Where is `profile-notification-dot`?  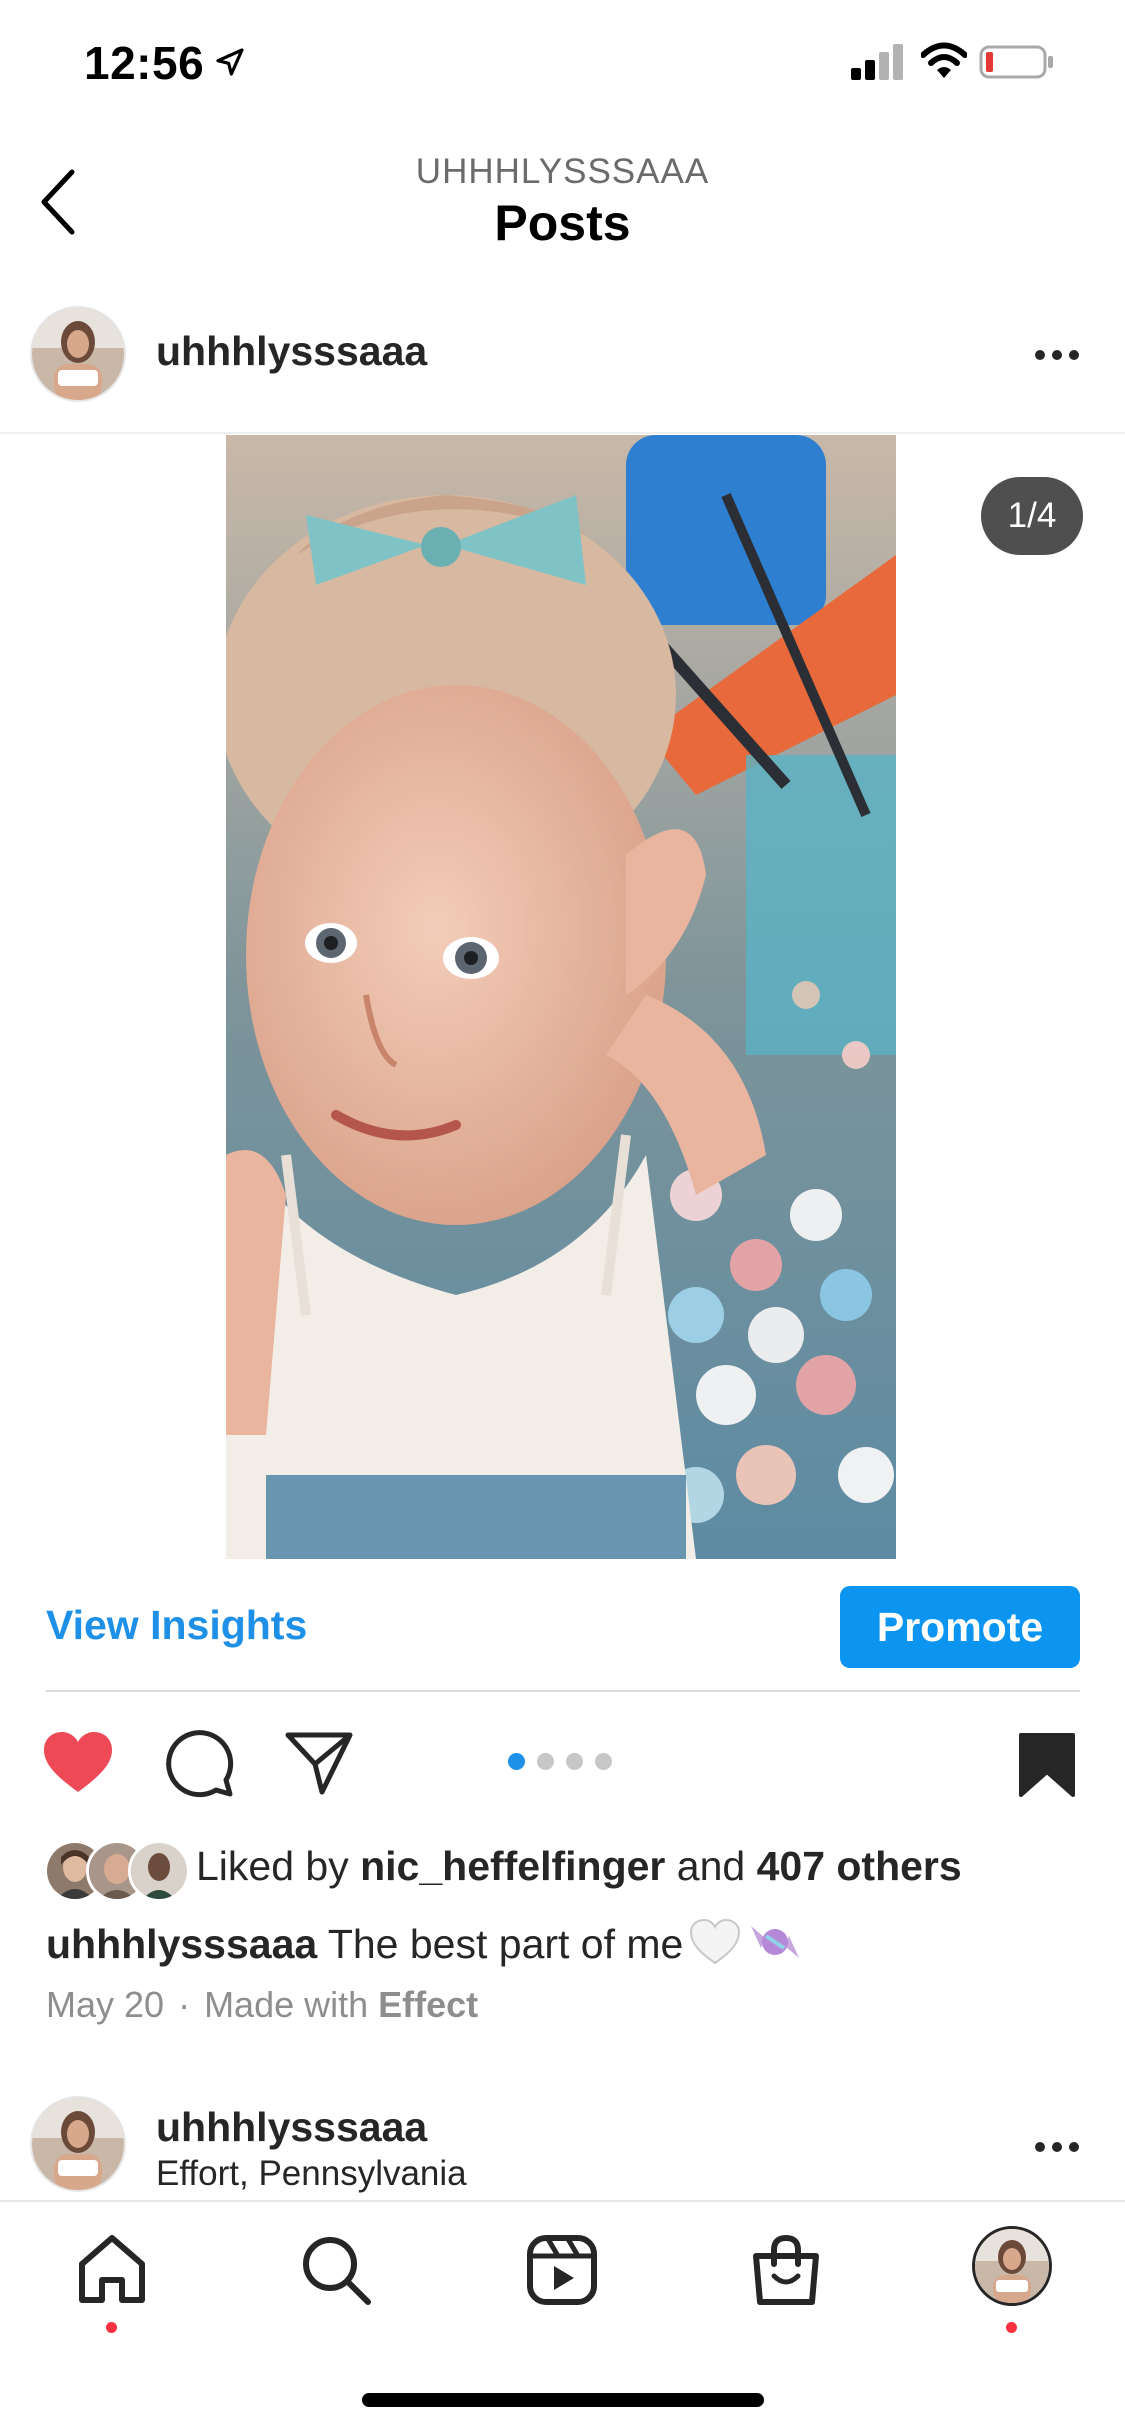
profile-notification-dot is located at coordinates (1011, 2327).